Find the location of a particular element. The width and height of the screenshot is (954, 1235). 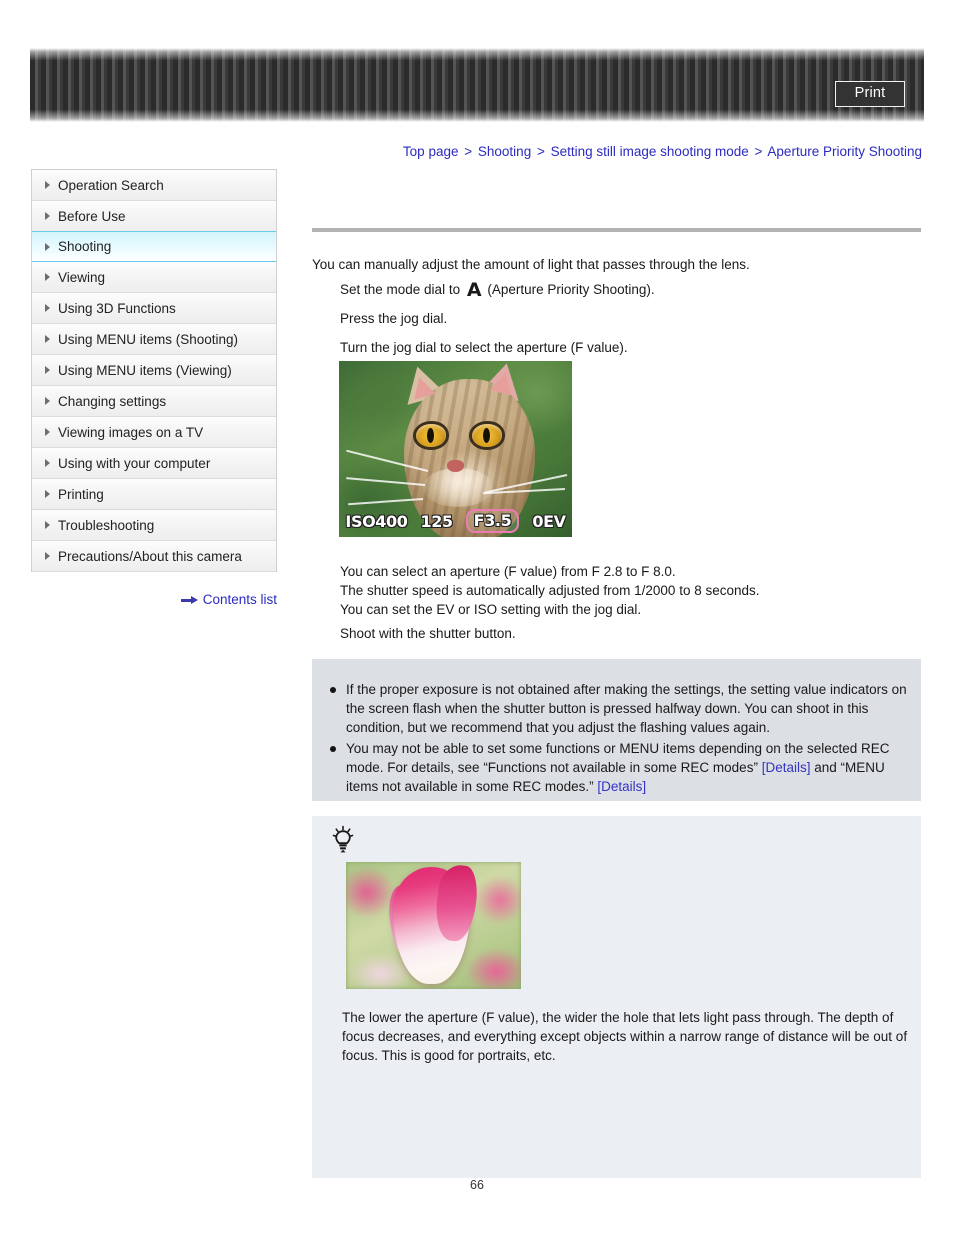

cat-pupil-left is located at coordinates (431, 436).